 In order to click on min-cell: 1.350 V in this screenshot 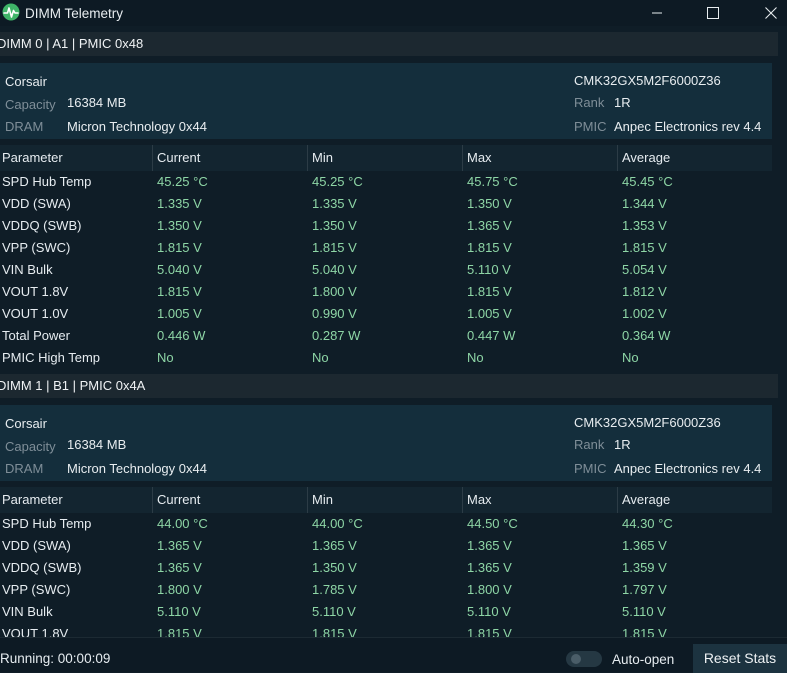, I will do `click(334, 567)`.